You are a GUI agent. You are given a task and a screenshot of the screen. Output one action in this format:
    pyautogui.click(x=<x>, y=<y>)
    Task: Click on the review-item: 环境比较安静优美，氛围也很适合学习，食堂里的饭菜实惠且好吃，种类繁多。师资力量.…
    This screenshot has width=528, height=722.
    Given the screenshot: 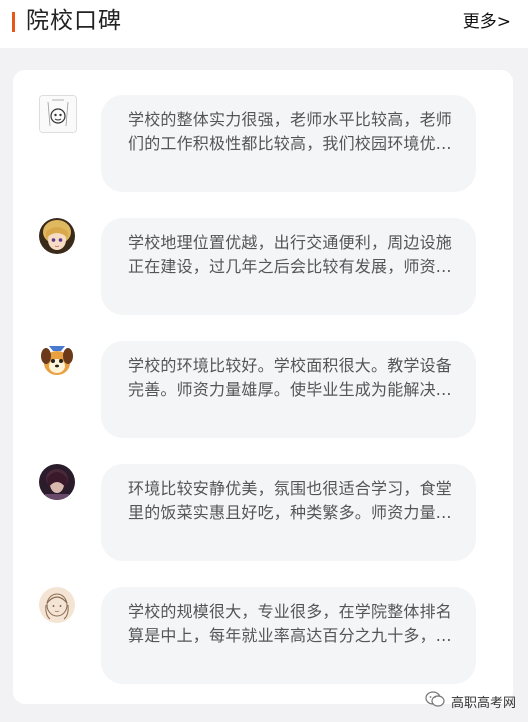 What is the action you would take?
    pyautogui.click(x=263, y=514)
    